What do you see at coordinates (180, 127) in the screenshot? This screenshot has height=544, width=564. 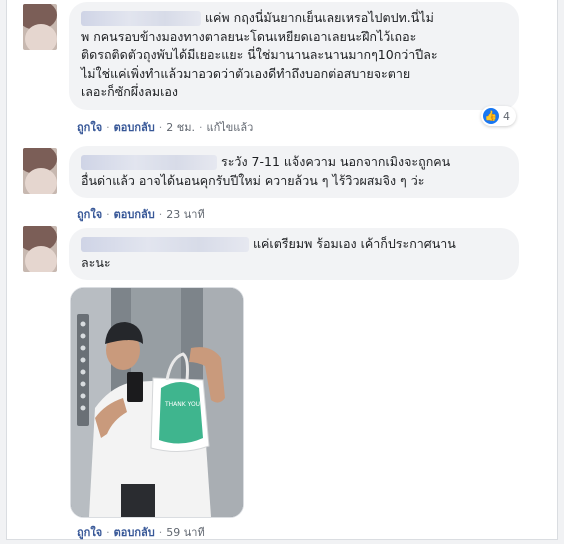 I see `timestamp: 2 ชม.` at bounding box center [180, 127].